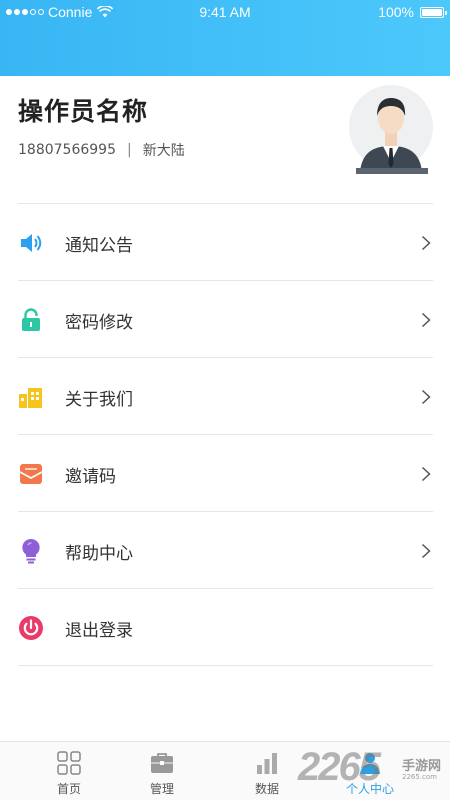  I want to click on tab-home: 首页, so click(69, 771).